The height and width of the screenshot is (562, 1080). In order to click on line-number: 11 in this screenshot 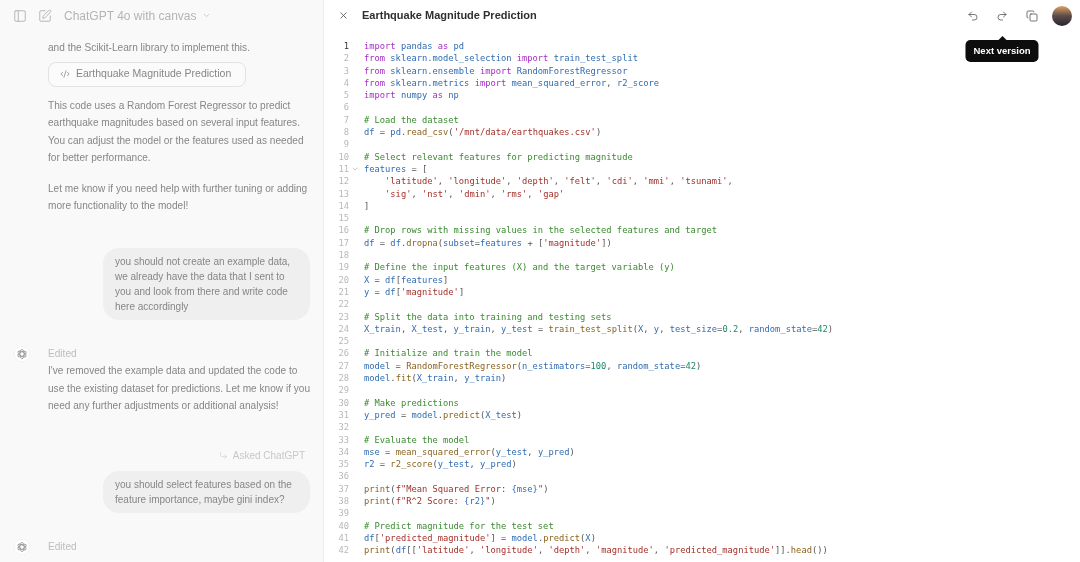, I will do `click(343, 169)`.